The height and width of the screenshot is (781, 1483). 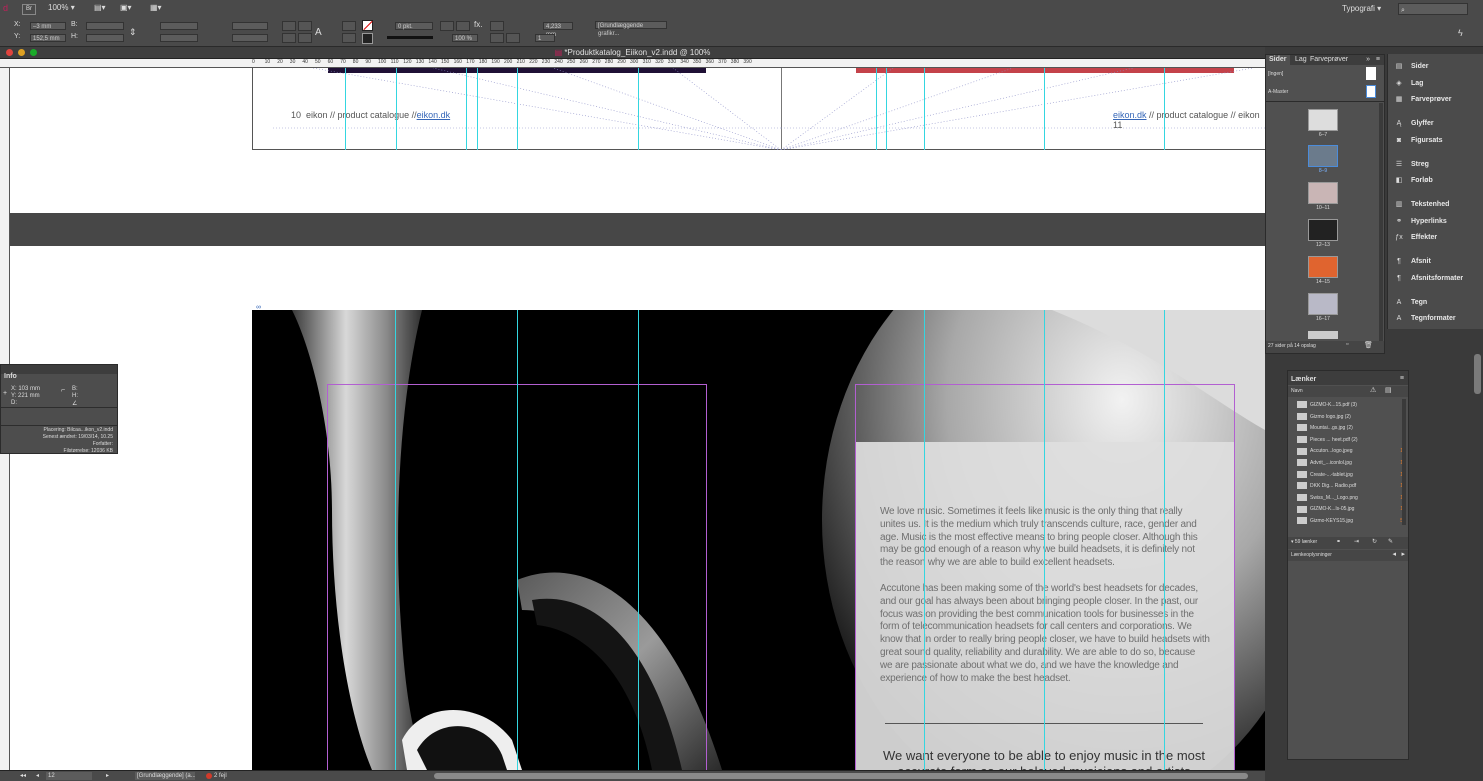 What do you see at coordinates (289, 38) in the screenshot?
I see `flip-horizontal-button` at bounding box center [289, 38].